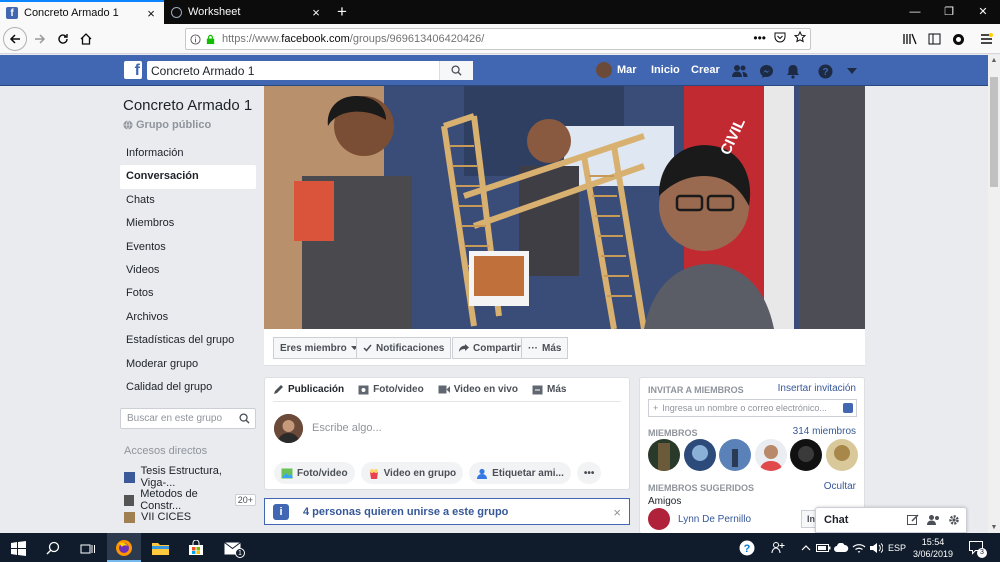 Image resolution: width=1000 pixels, height=562 pixels. What do you see at coordinates (188, 387) in the screenshot?
I see `sidebar-item-calidad: Calidad del grupo` at bounding box center [188, 387].